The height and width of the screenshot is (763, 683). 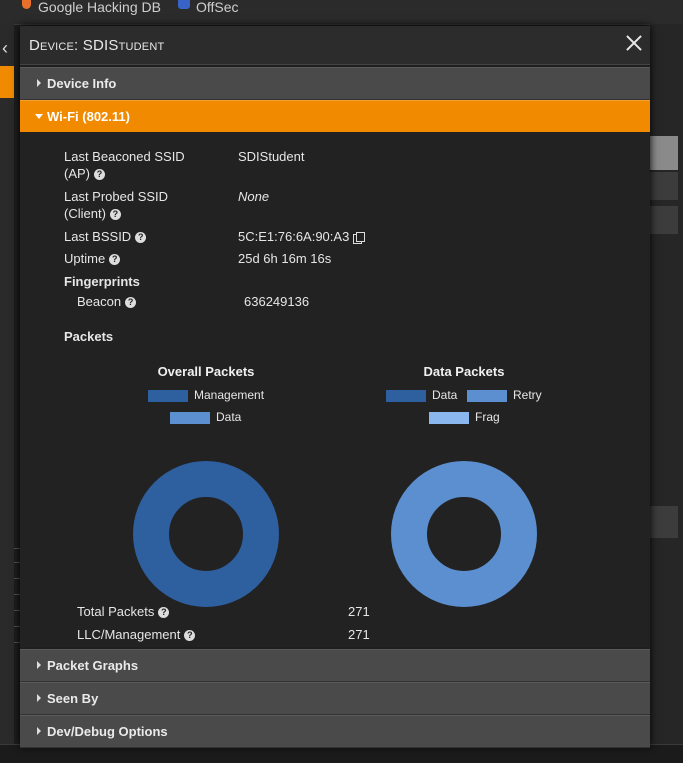 I want to click on legend-item-retry: Retry, so click(x=504, y=395).